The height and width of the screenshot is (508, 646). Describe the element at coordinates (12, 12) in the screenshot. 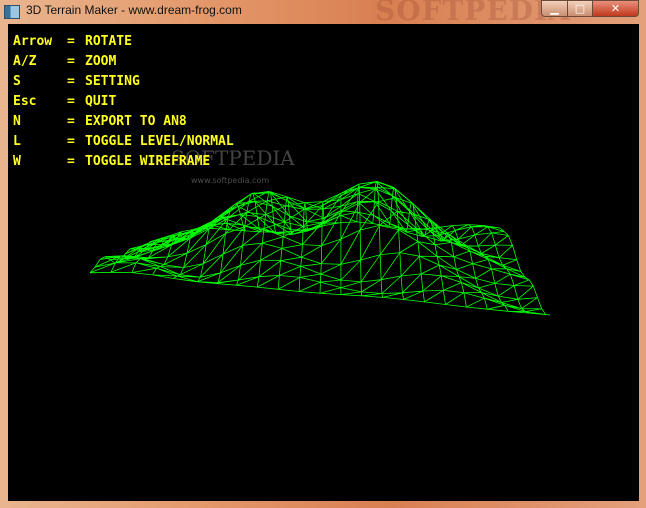

I see `app-window-icon` at that location.